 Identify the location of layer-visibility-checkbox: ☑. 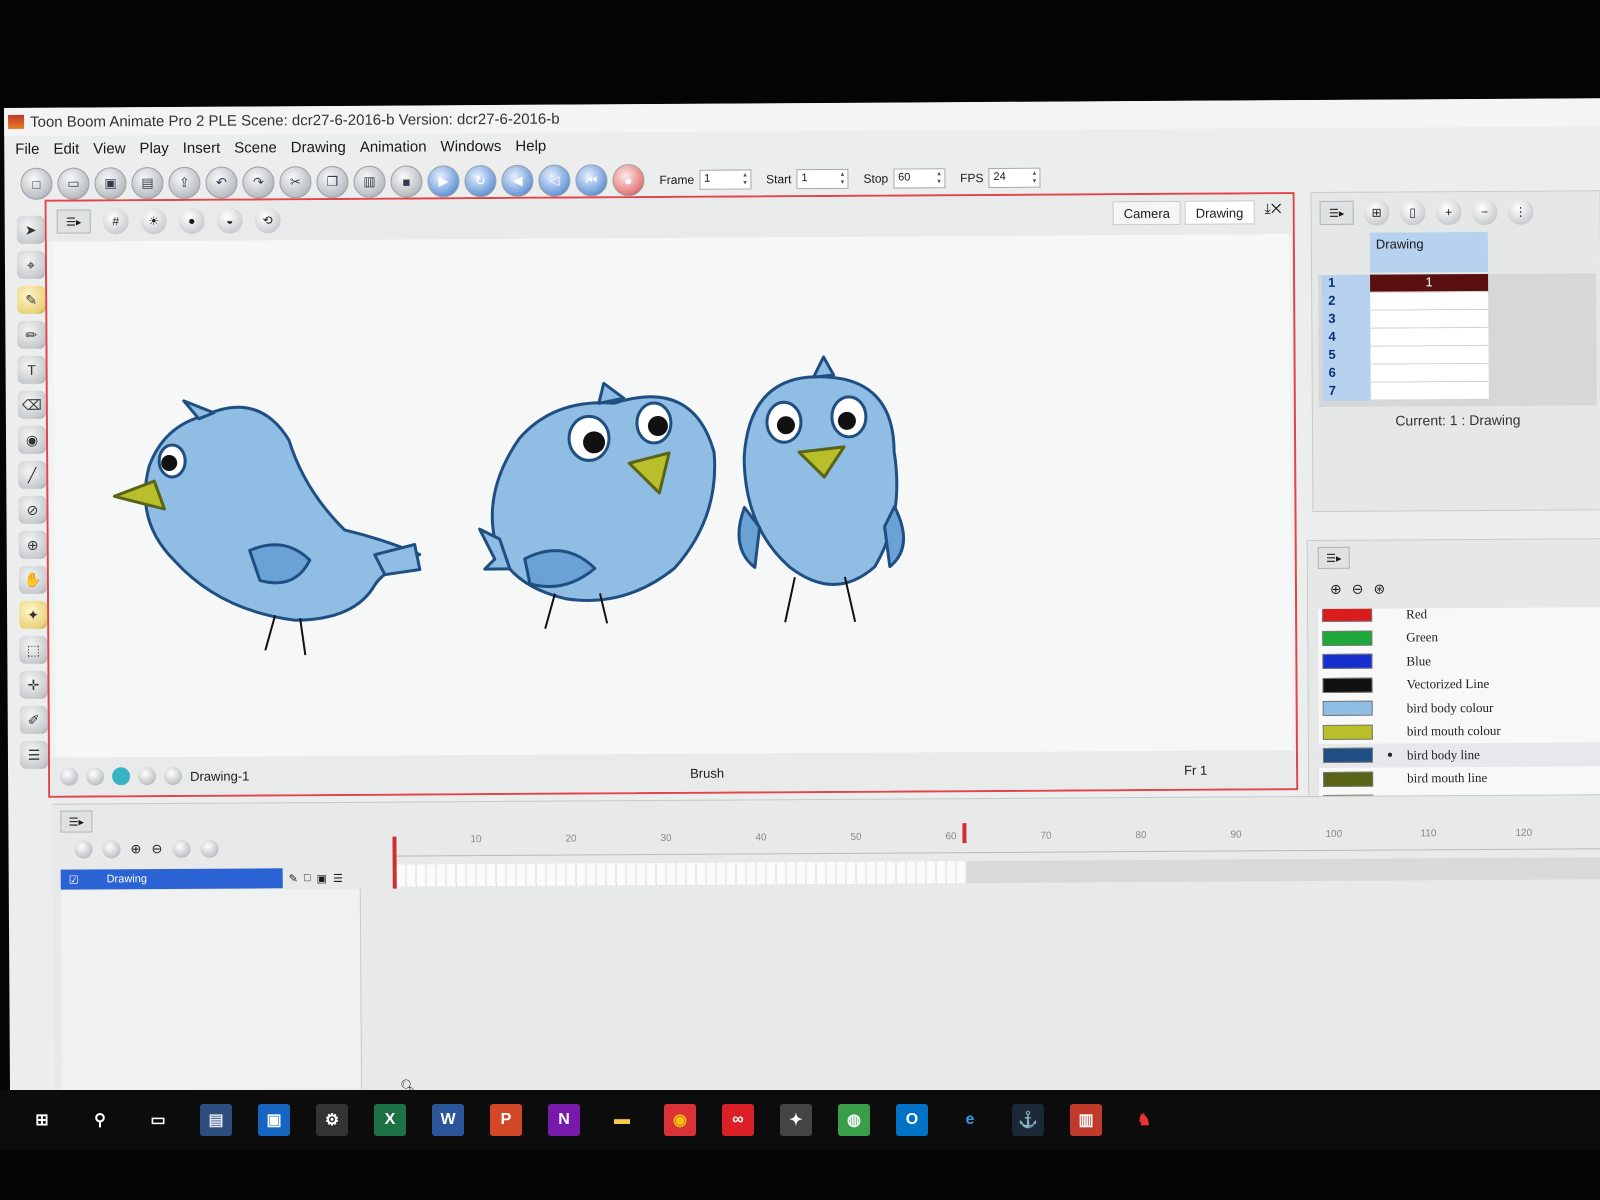
(74, 879).